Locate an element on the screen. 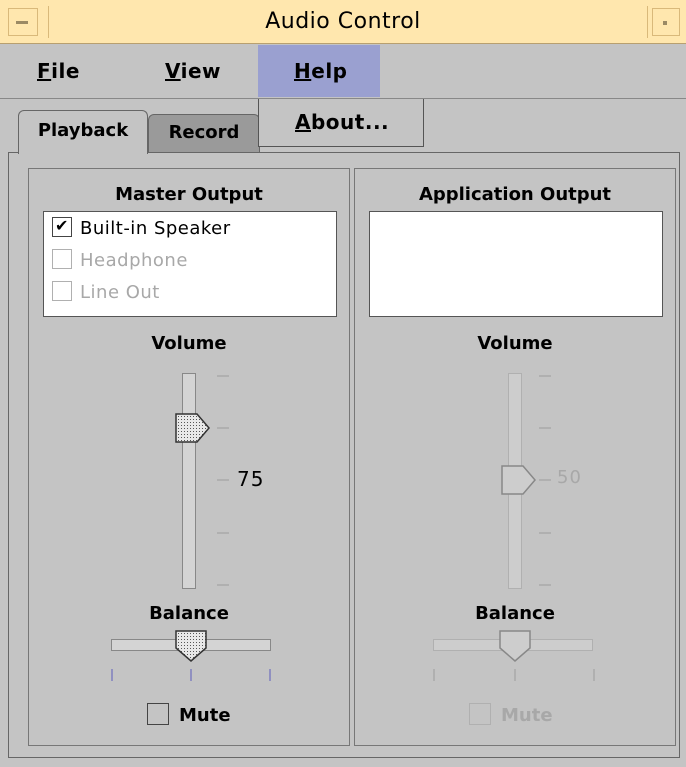  master-balance-label: Balance is located at coordinates (189, 613).